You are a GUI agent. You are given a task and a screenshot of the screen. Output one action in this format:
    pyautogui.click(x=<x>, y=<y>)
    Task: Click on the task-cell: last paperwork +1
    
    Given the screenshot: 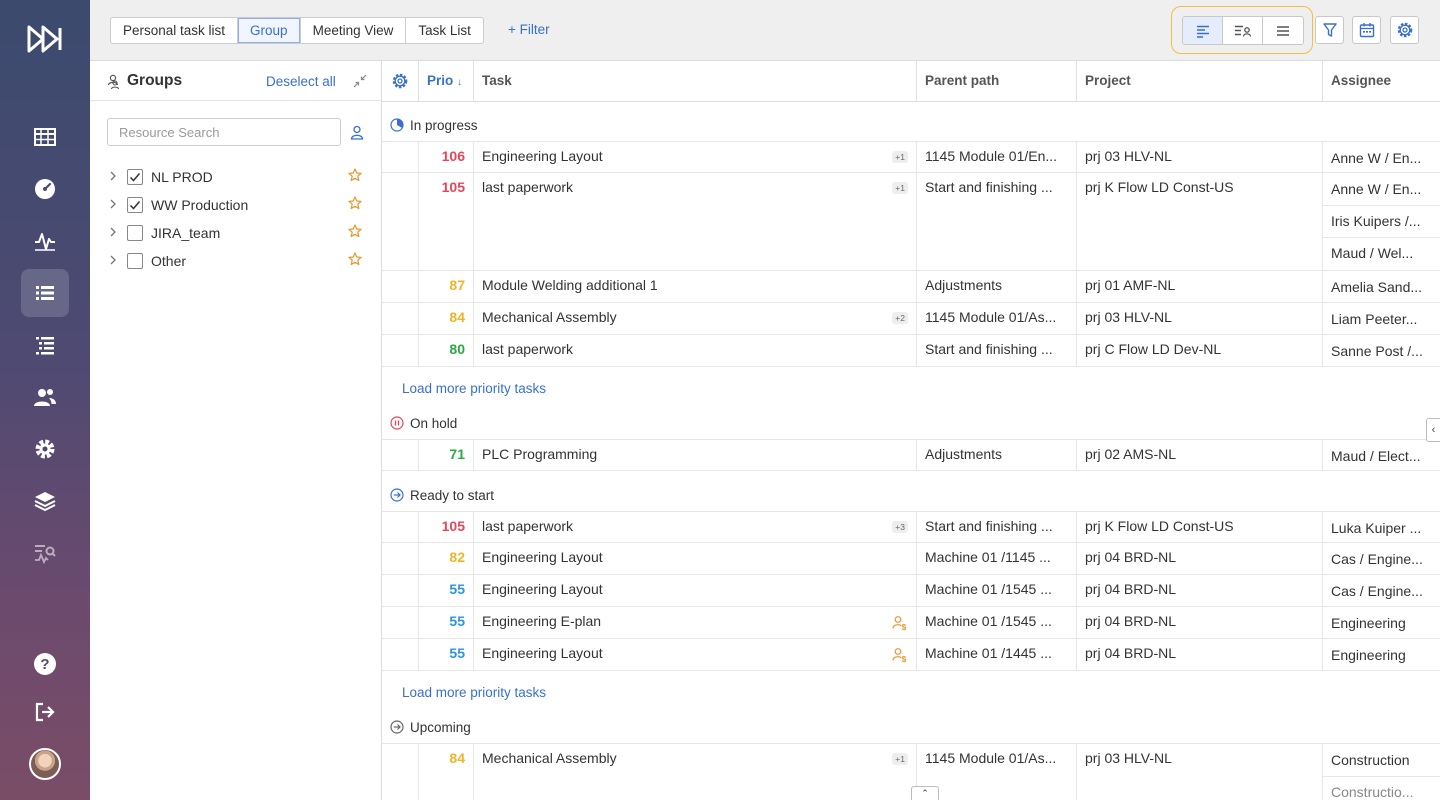 What is the action you would take?
    pyautogui.click(x=694, y=221)
    